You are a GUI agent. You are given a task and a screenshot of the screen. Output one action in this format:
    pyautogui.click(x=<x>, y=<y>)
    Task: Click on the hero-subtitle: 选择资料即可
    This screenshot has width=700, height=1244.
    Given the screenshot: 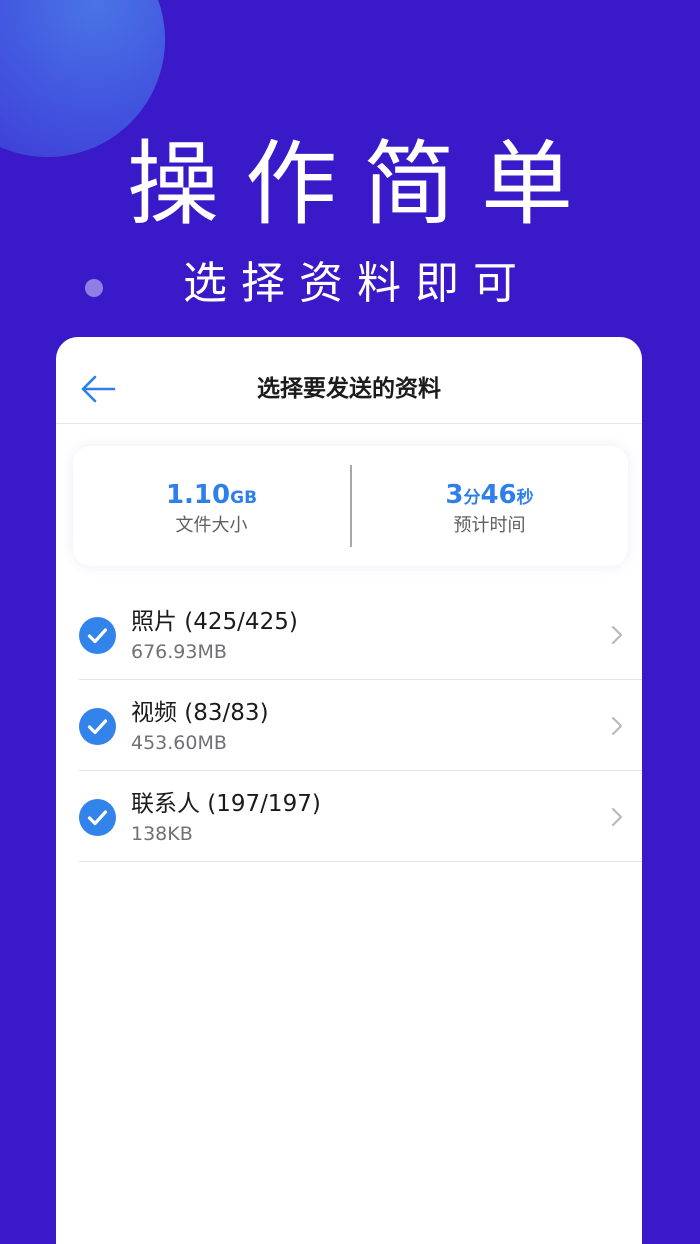 What is the action you would take?
    pyautogui.click(x=357, y=283)
    